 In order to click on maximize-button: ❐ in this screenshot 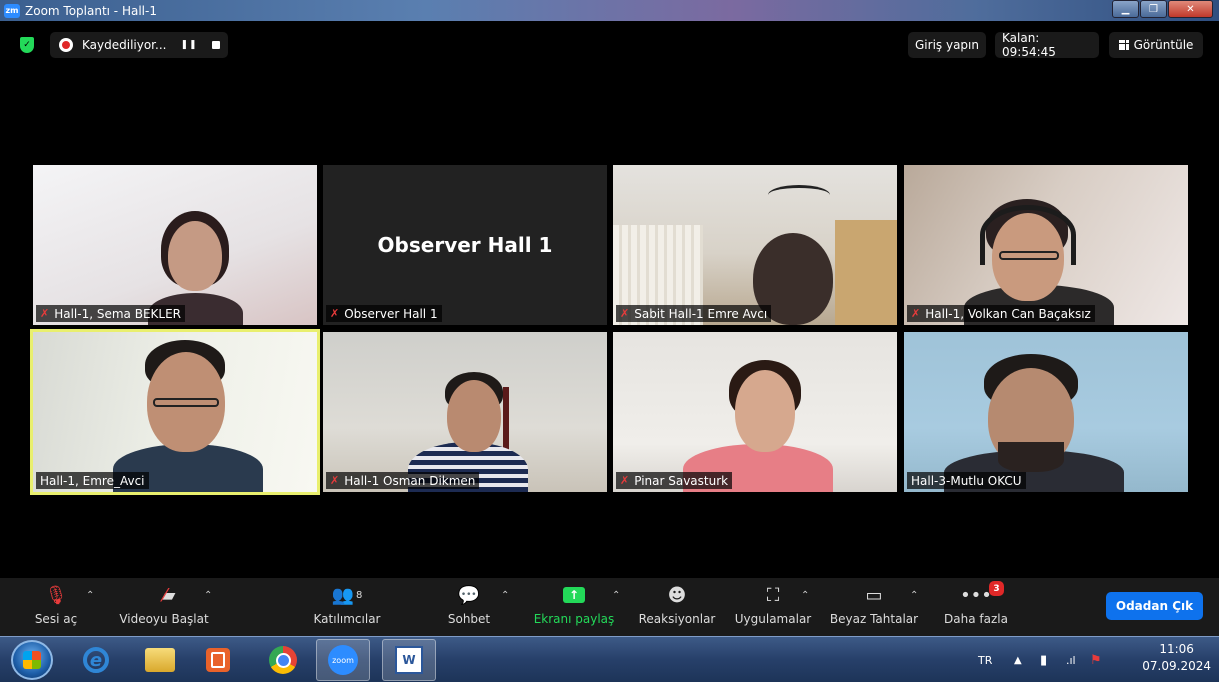, I will do `click(1153, 9)`.